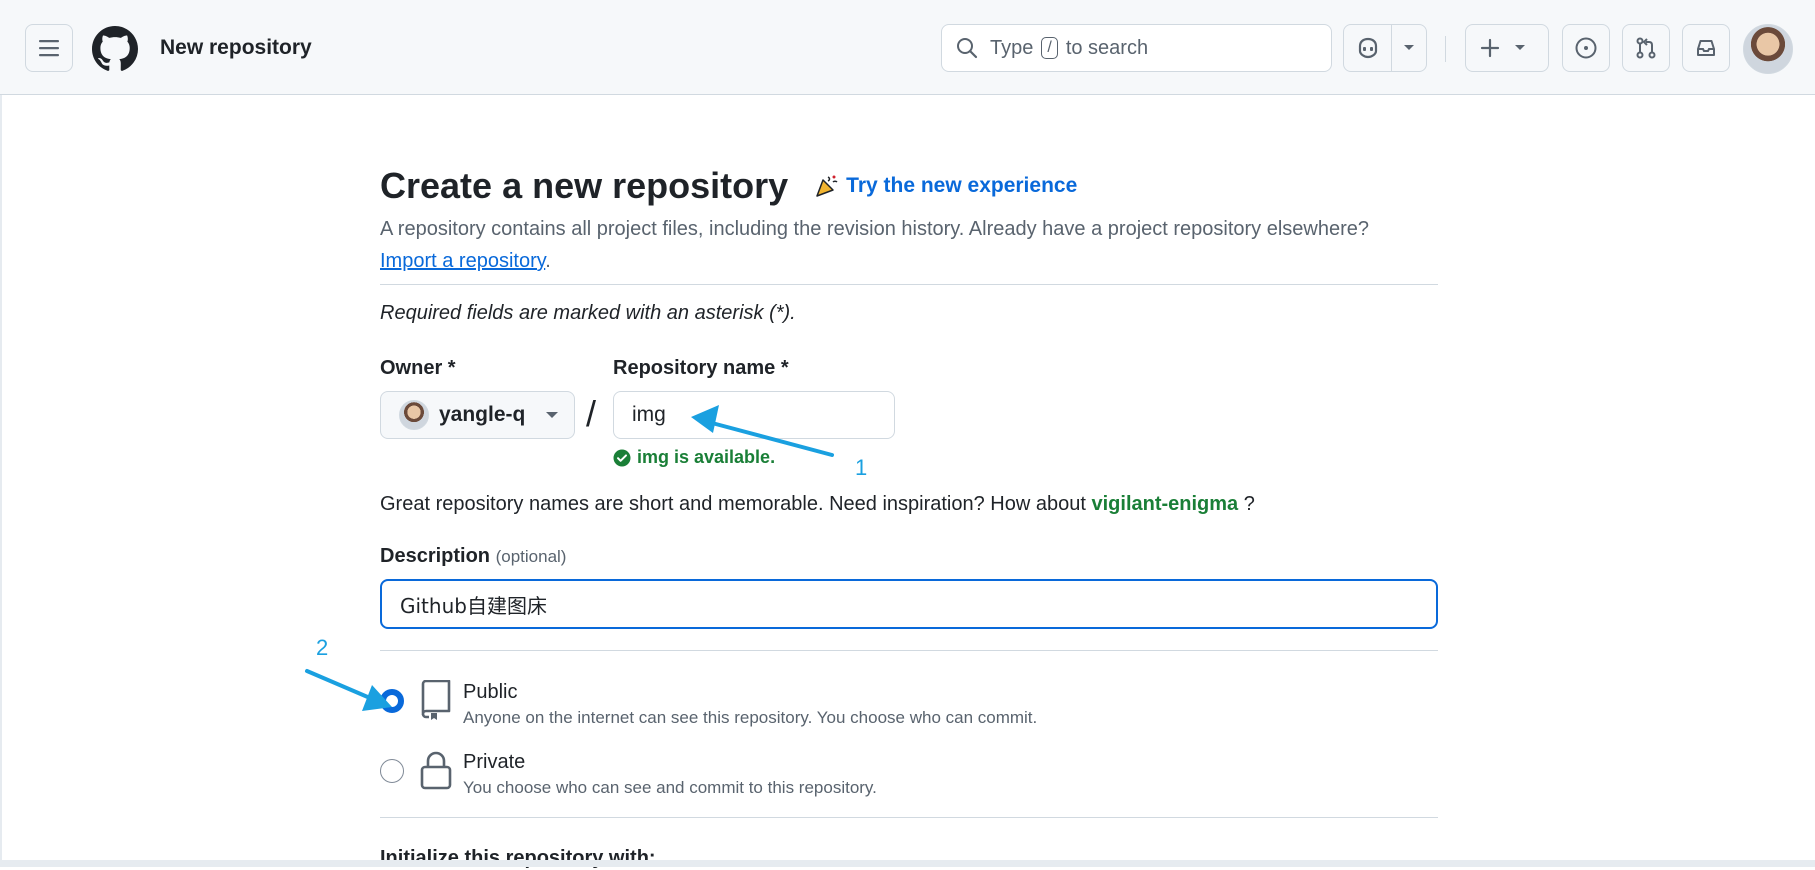 The width and height of the screenshot is (1815, 870). Describe the element at coordinates (861, 467) in the screenshot. I see `annotation-label-1: 1` at that location.